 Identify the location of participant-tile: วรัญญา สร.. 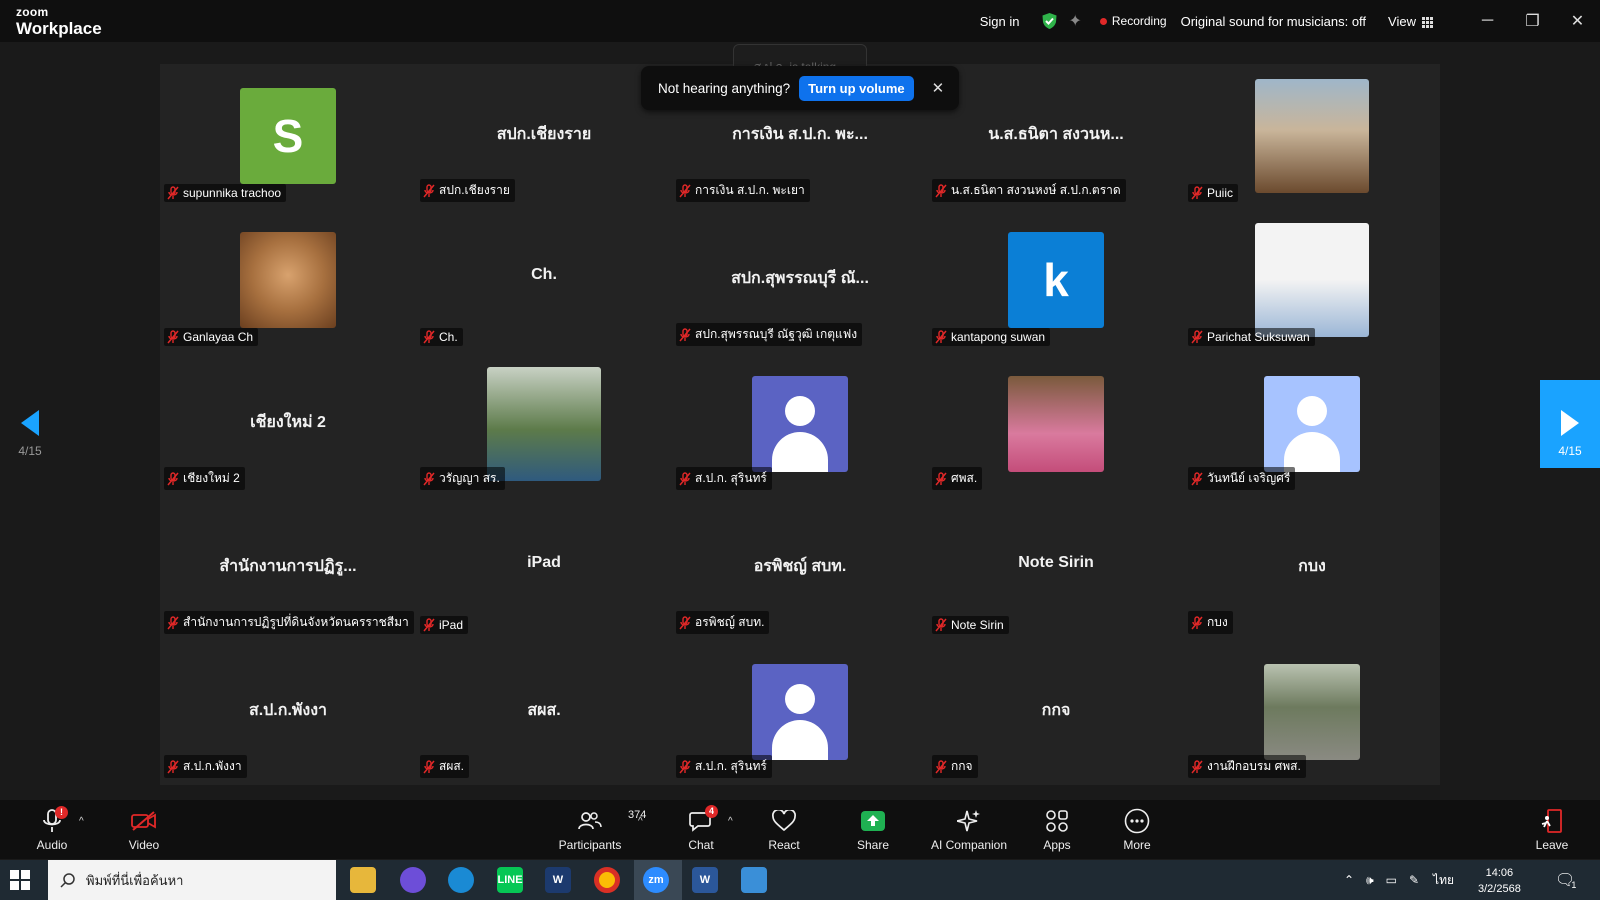
(544, 424).